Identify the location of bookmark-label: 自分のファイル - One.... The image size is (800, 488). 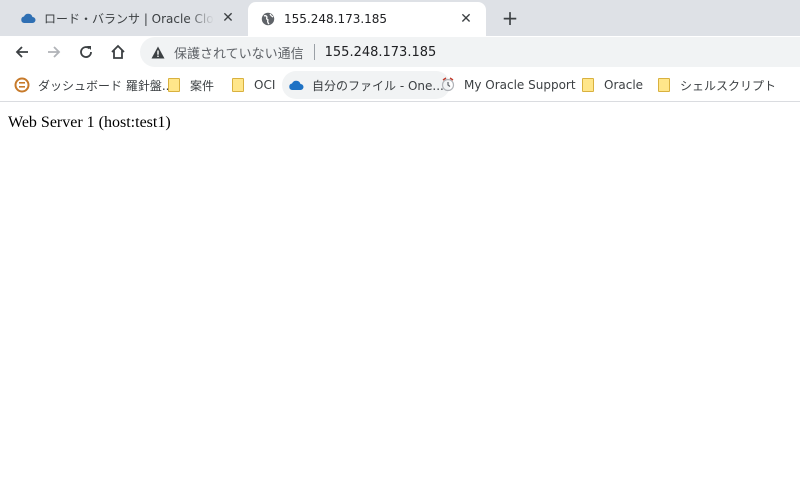
(378, 85).